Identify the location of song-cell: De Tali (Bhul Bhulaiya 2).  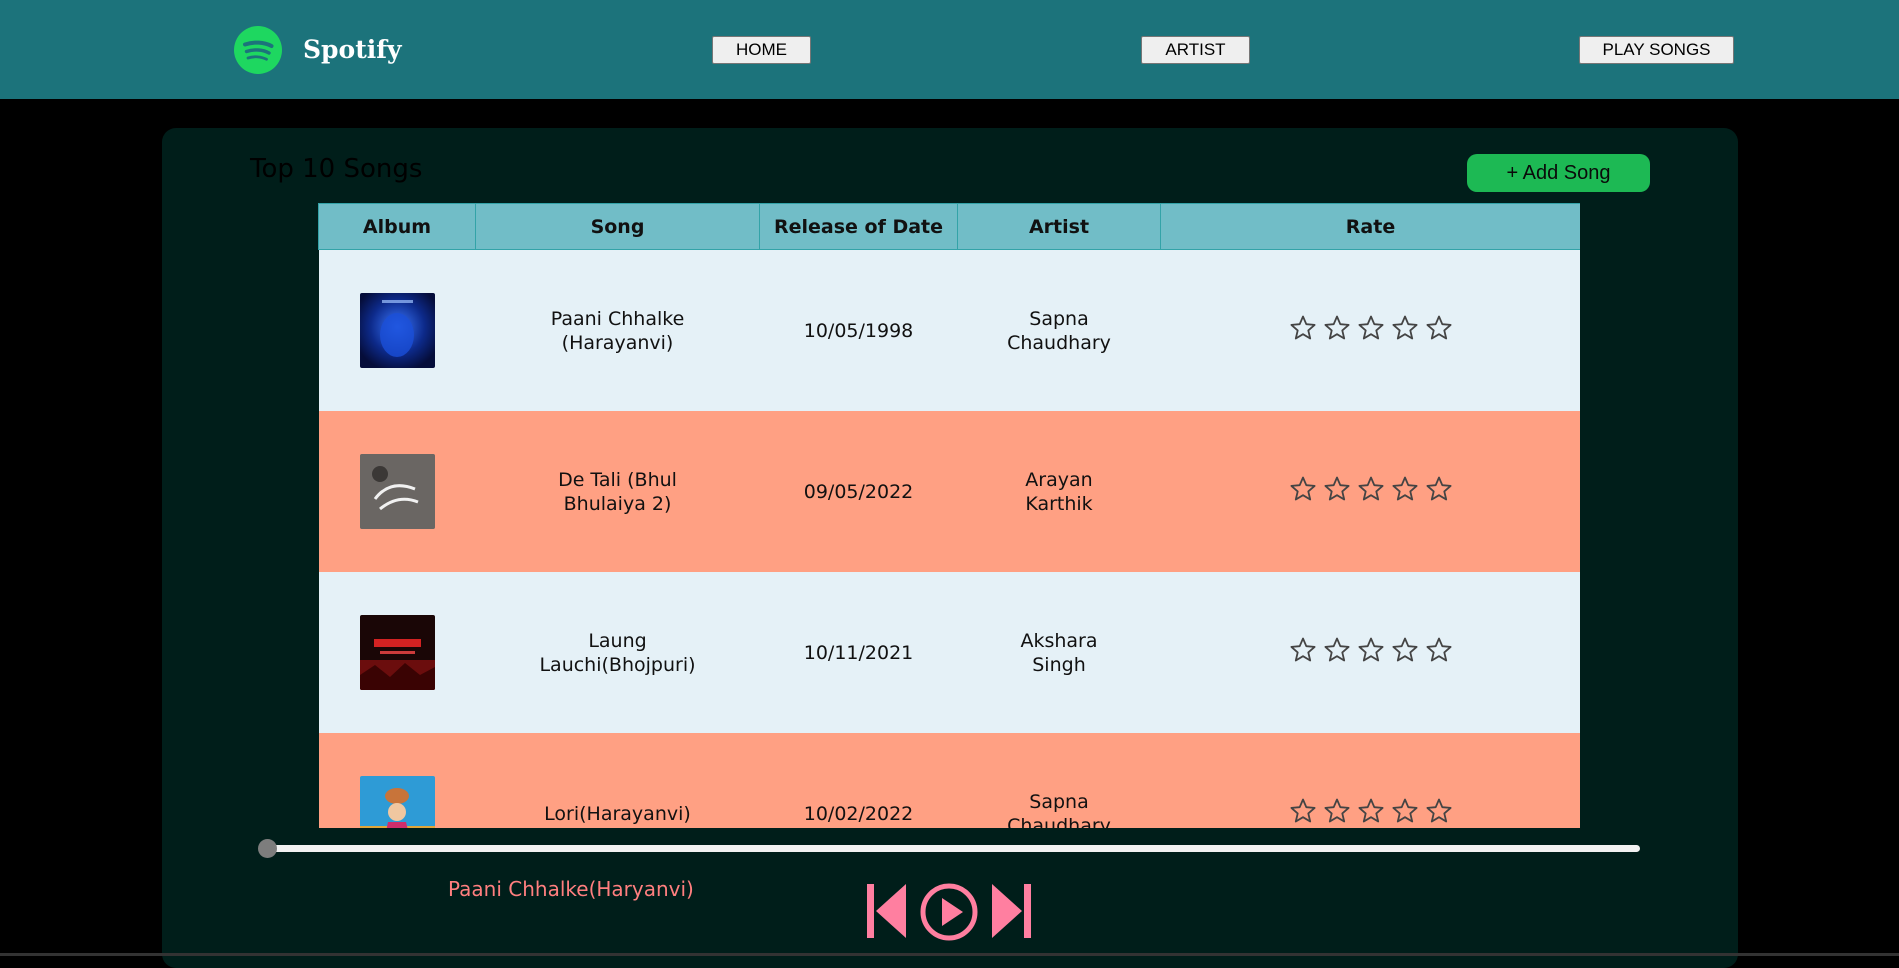
(617, 491).